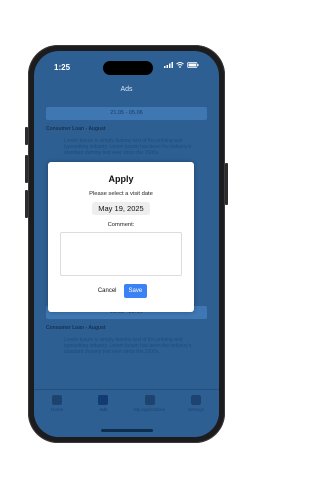  Describe the element at coordinates (26, 136) in the screenshot. I see `mute-button` at that location.